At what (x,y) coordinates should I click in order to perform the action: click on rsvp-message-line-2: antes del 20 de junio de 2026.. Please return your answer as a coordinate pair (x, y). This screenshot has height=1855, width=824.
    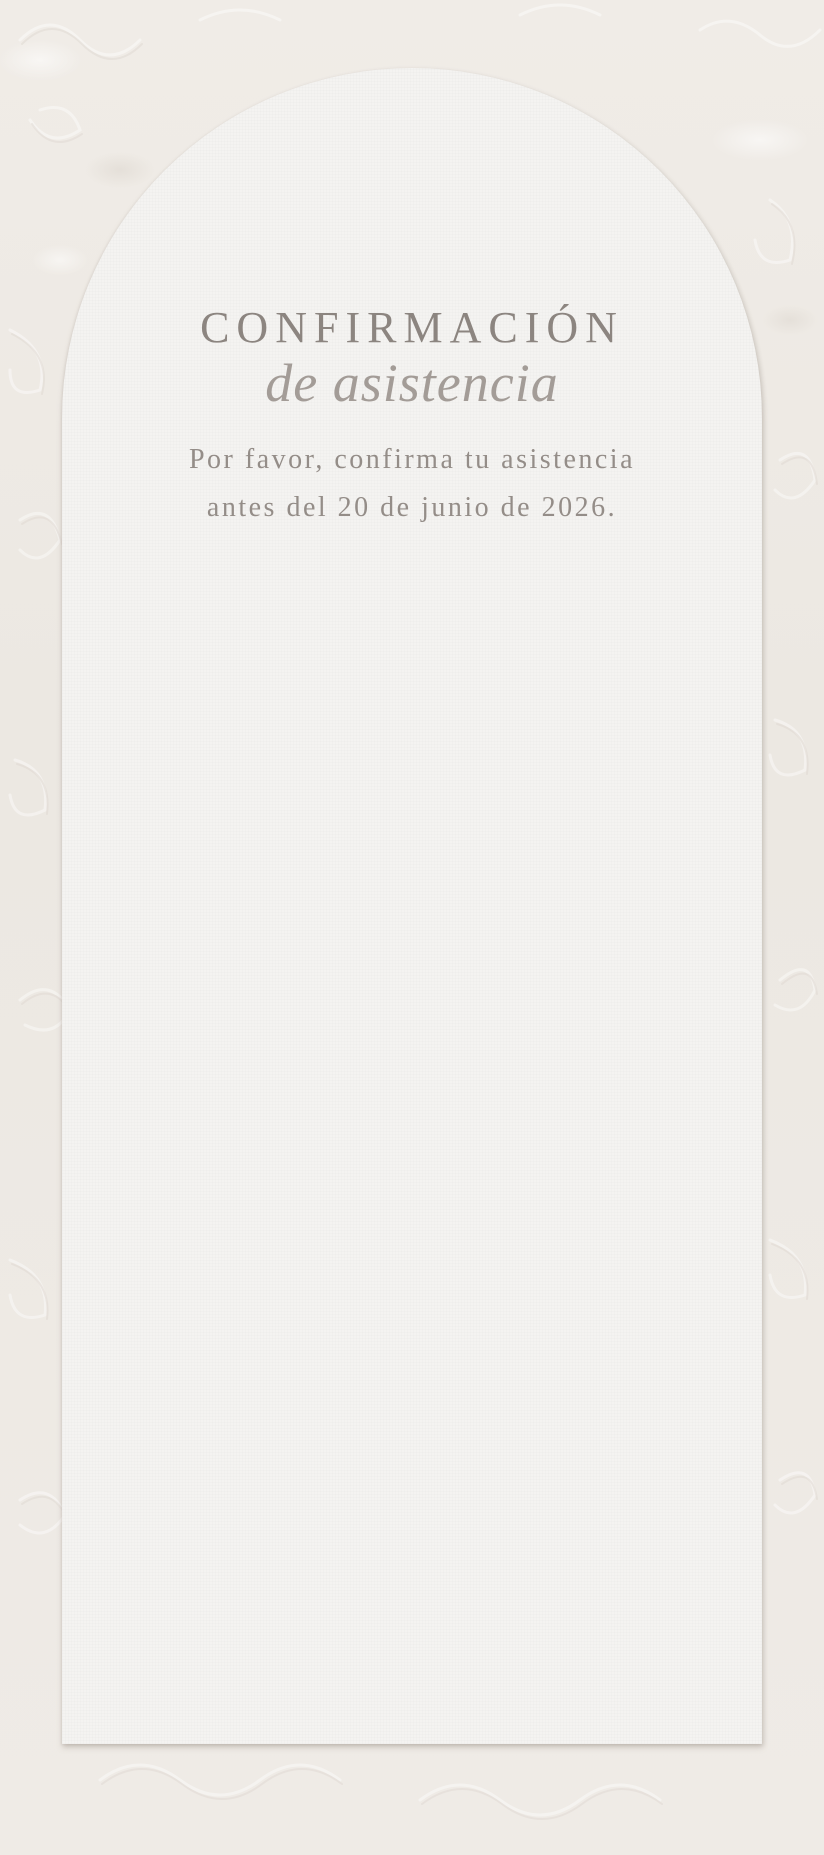
    Looking at the image, I should click on (412, 507).